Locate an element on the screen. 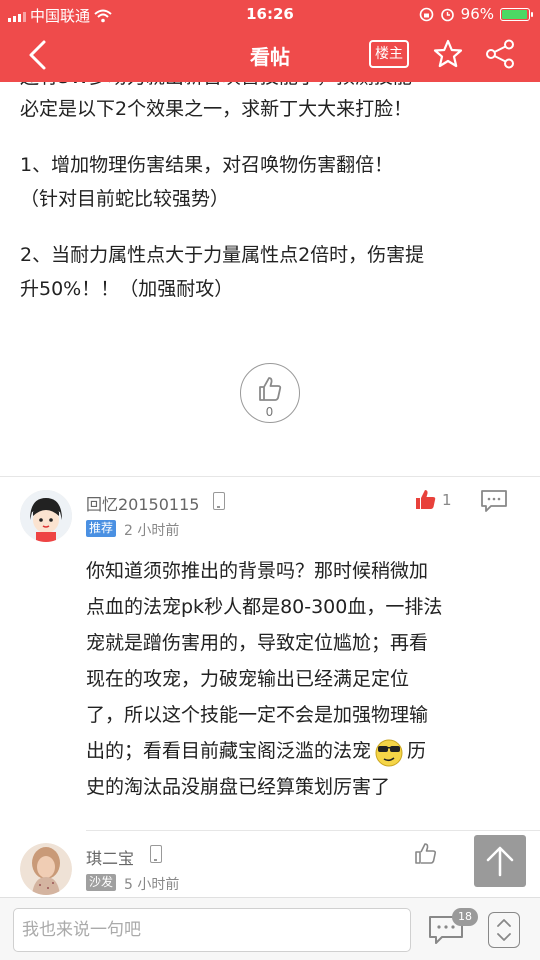 Image resolution: width=540 pixels, height=960 pixels. battery-icon is located at coordinates (516, 14).